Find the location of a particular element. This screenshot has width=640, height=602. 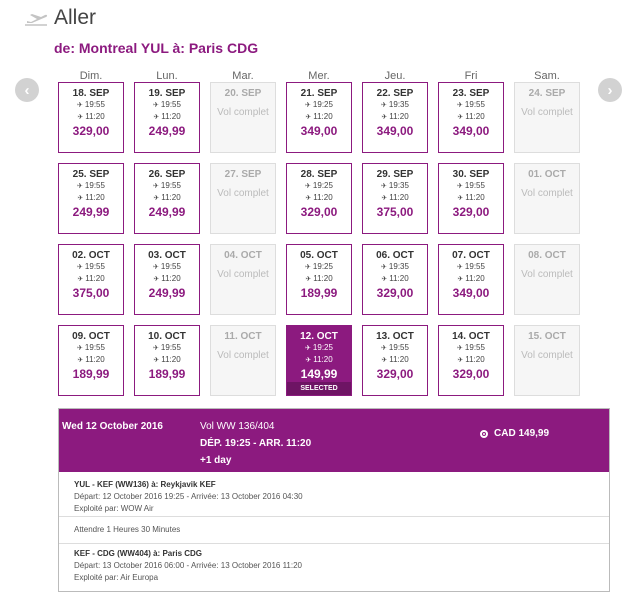

calendar-day: 02. OCT ✈ 19:55 ✈ 11:20 375,00 is located at coordinates (91, 279).